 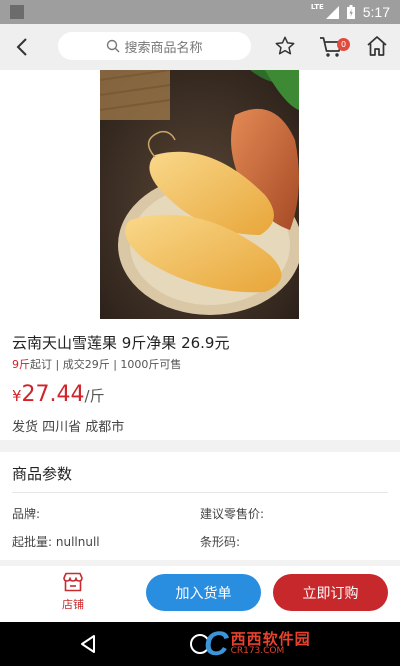 I want to click on shop-label: 店铺, so click(x=73, y=604).